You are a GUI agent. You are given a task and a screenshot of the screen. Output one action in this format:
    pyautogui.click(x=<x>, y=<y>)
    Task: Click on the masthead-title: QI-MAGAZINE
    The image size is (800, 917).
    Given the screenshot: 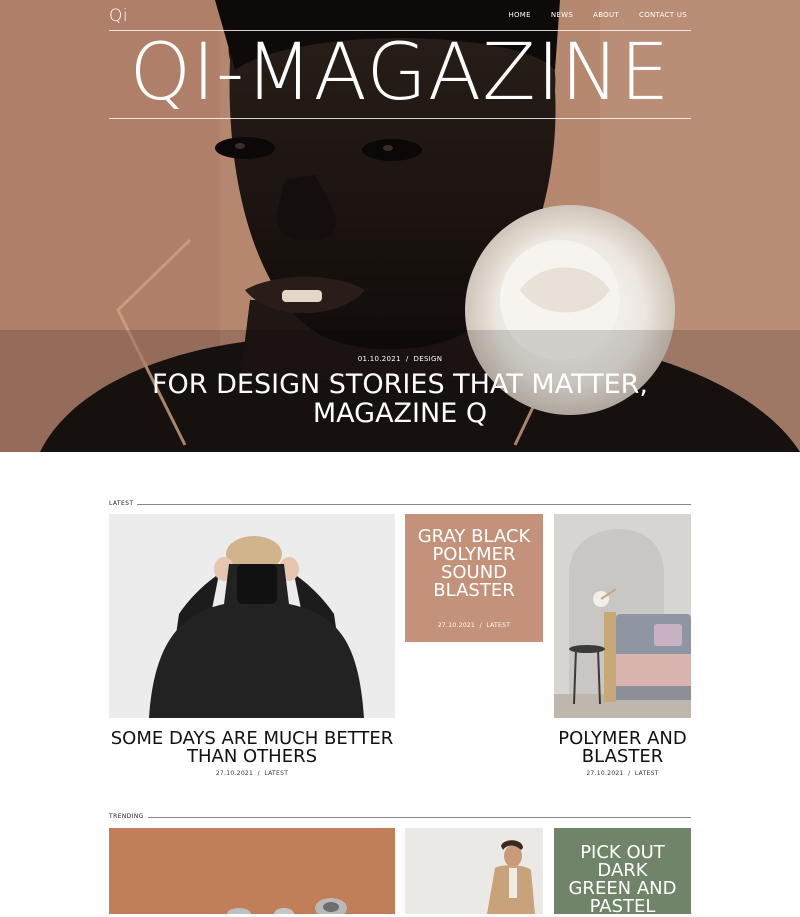 What is the action you would take?
    pyautogui.click(x=400, y=73)
    